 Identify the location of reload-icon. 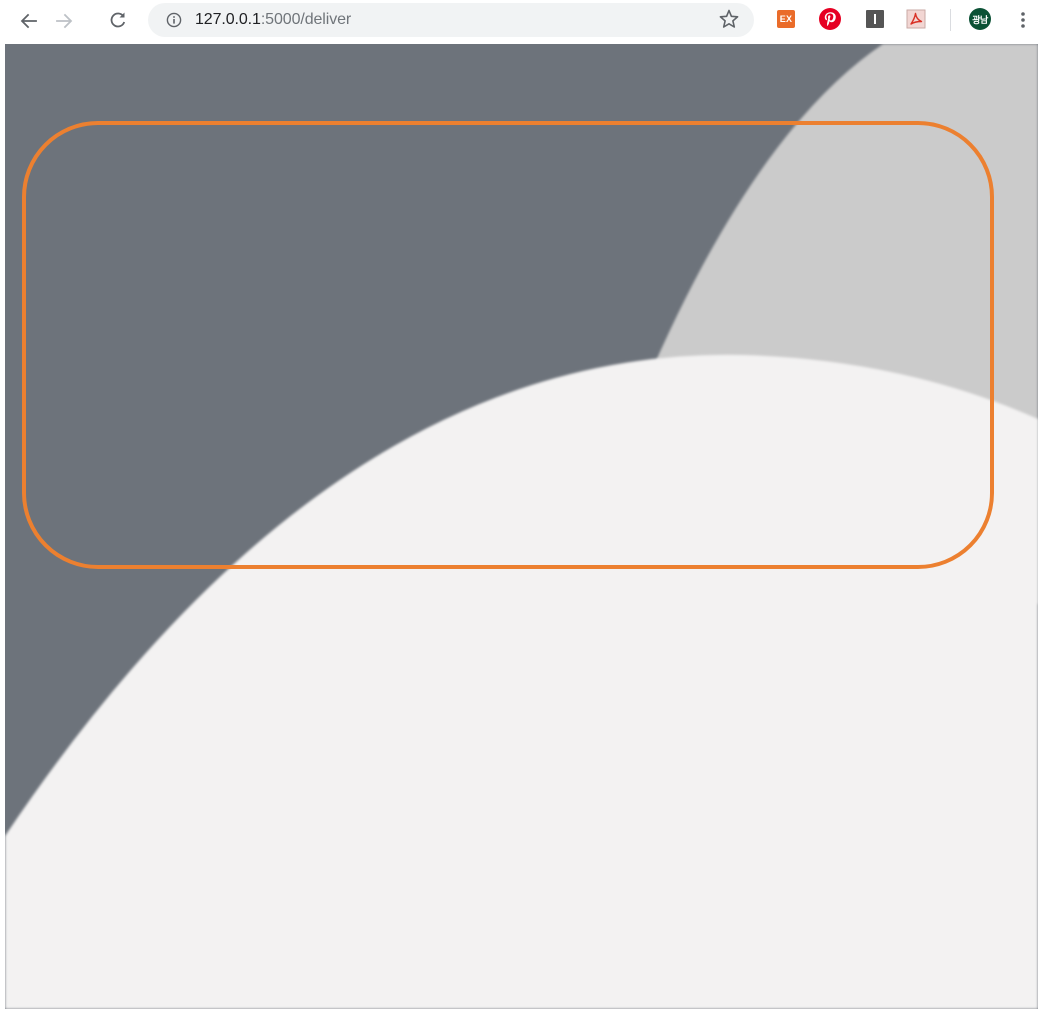
(118, 20).